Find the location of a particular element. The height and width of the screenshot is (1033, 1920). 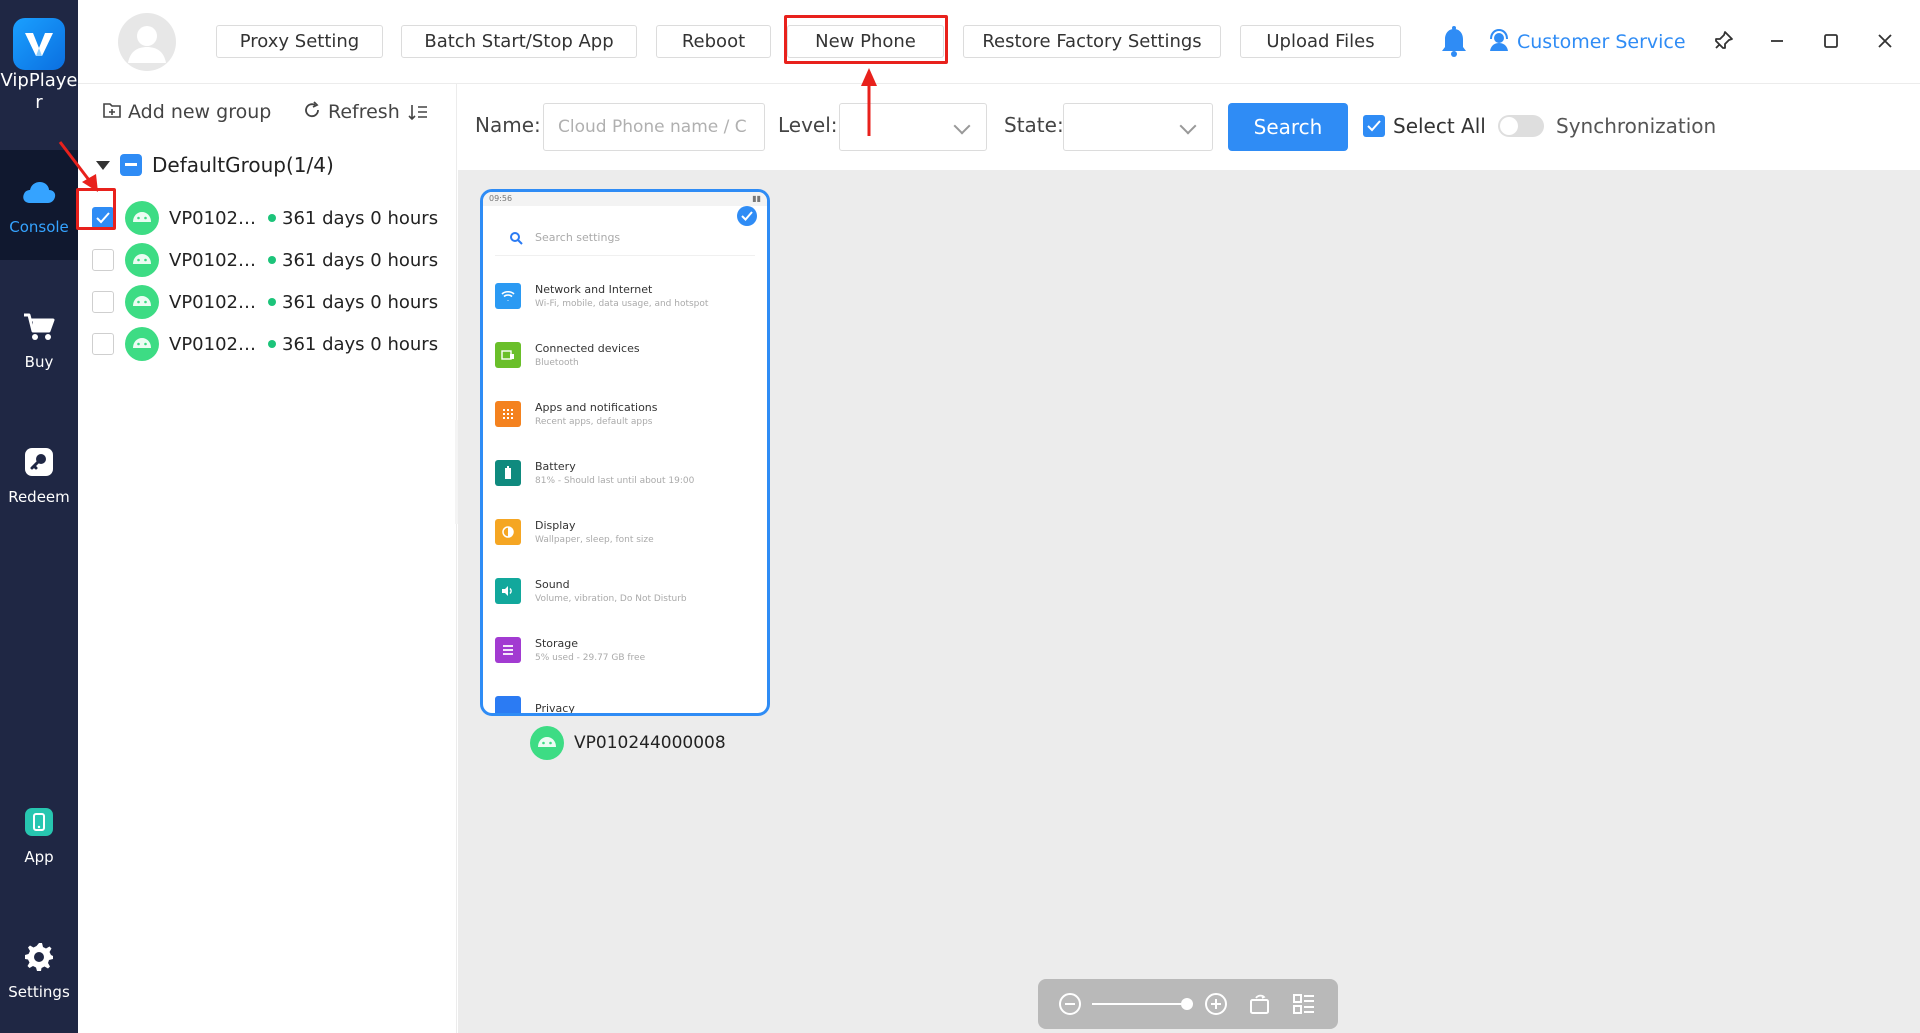

user-avatar is located at coordinates (147, 42).